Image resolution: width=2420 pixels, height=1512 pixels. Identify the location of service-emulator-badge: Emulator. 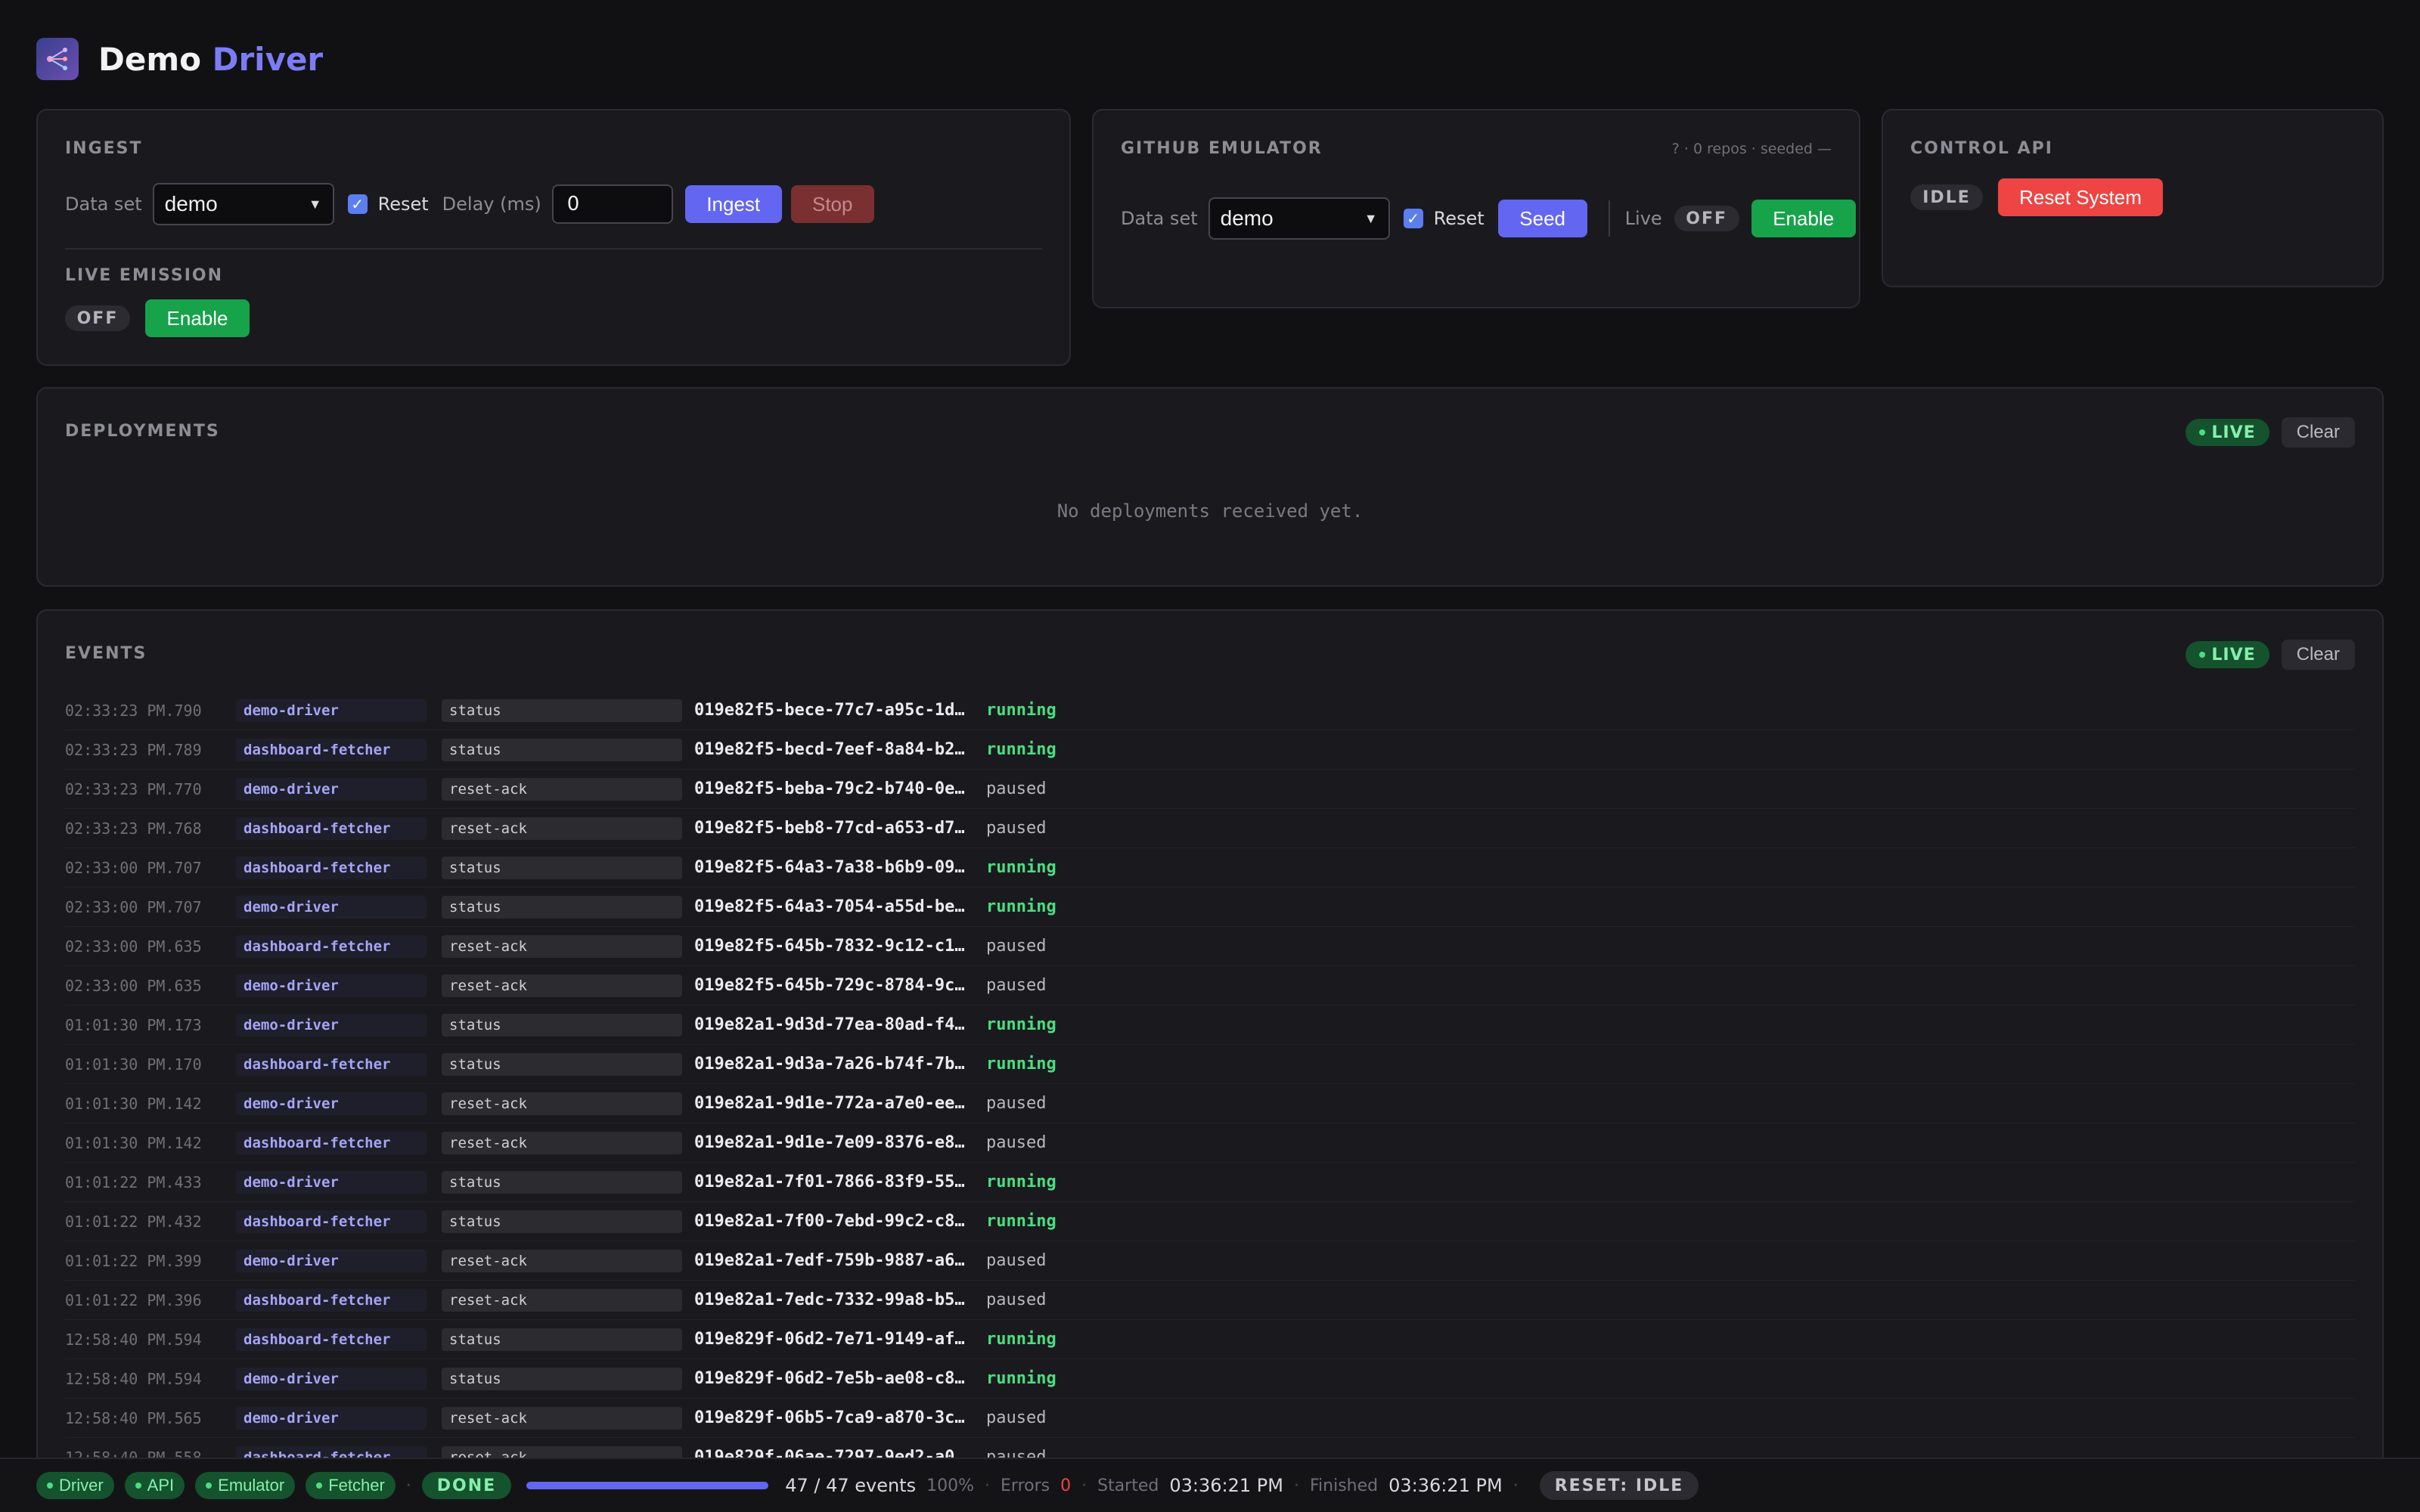
(245, 1485).